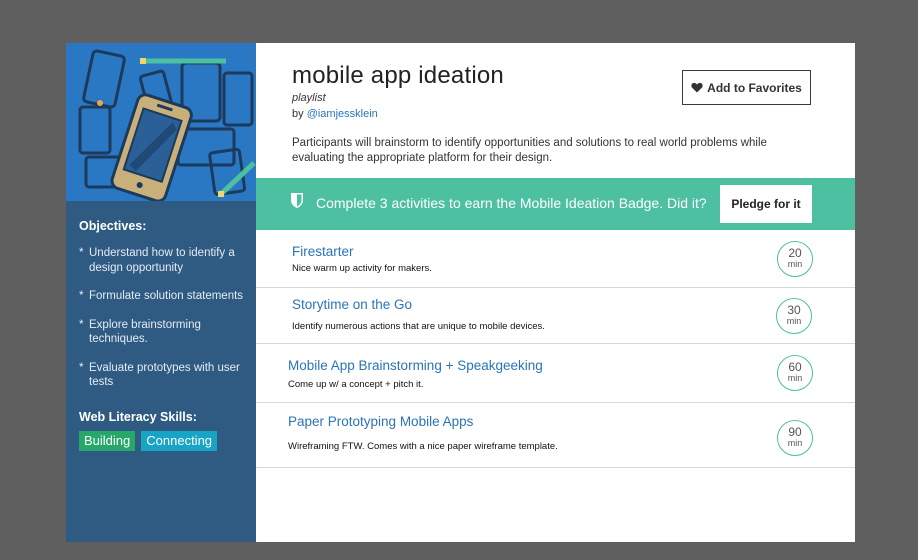 This screenshot has height=560, width=918. What do you see at coordinates (398, 75) in the screenshot?
I see `page-title: mobile app ideation` at bounding box center [398, 75].